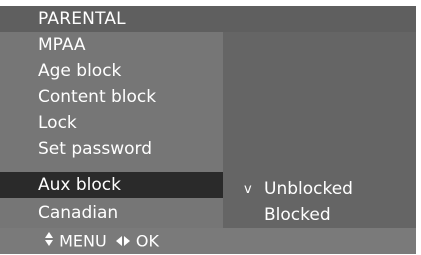 The height and width of the screenshot is (255, 421). I want to click on left-right-arrow-icon, so click(123, 242).